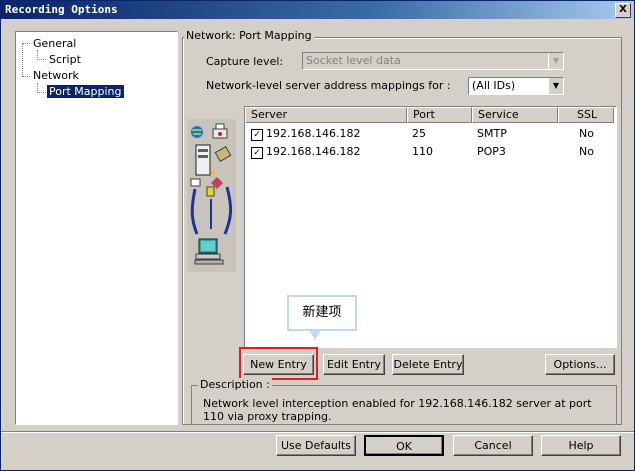 The image size is (635, 471). Describe the element at coordinates (197, 132) in the screenshot. I see `globe-icon` at that location.